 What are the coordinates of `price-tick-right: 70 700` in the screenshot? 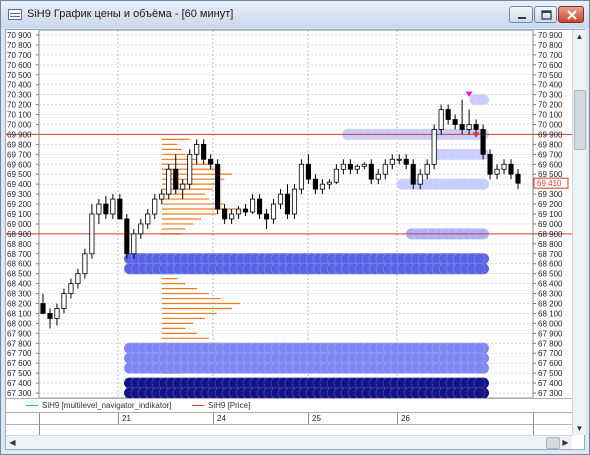 It's located at (550, 55).